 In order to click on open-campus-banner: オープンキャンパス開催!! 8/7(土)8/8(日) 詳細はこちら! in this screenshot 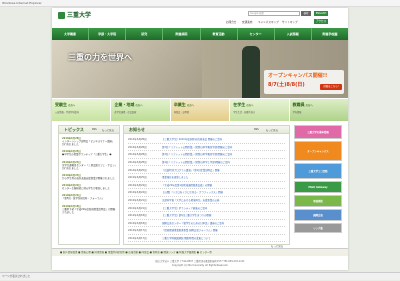, I will do `click(304, 82)`.